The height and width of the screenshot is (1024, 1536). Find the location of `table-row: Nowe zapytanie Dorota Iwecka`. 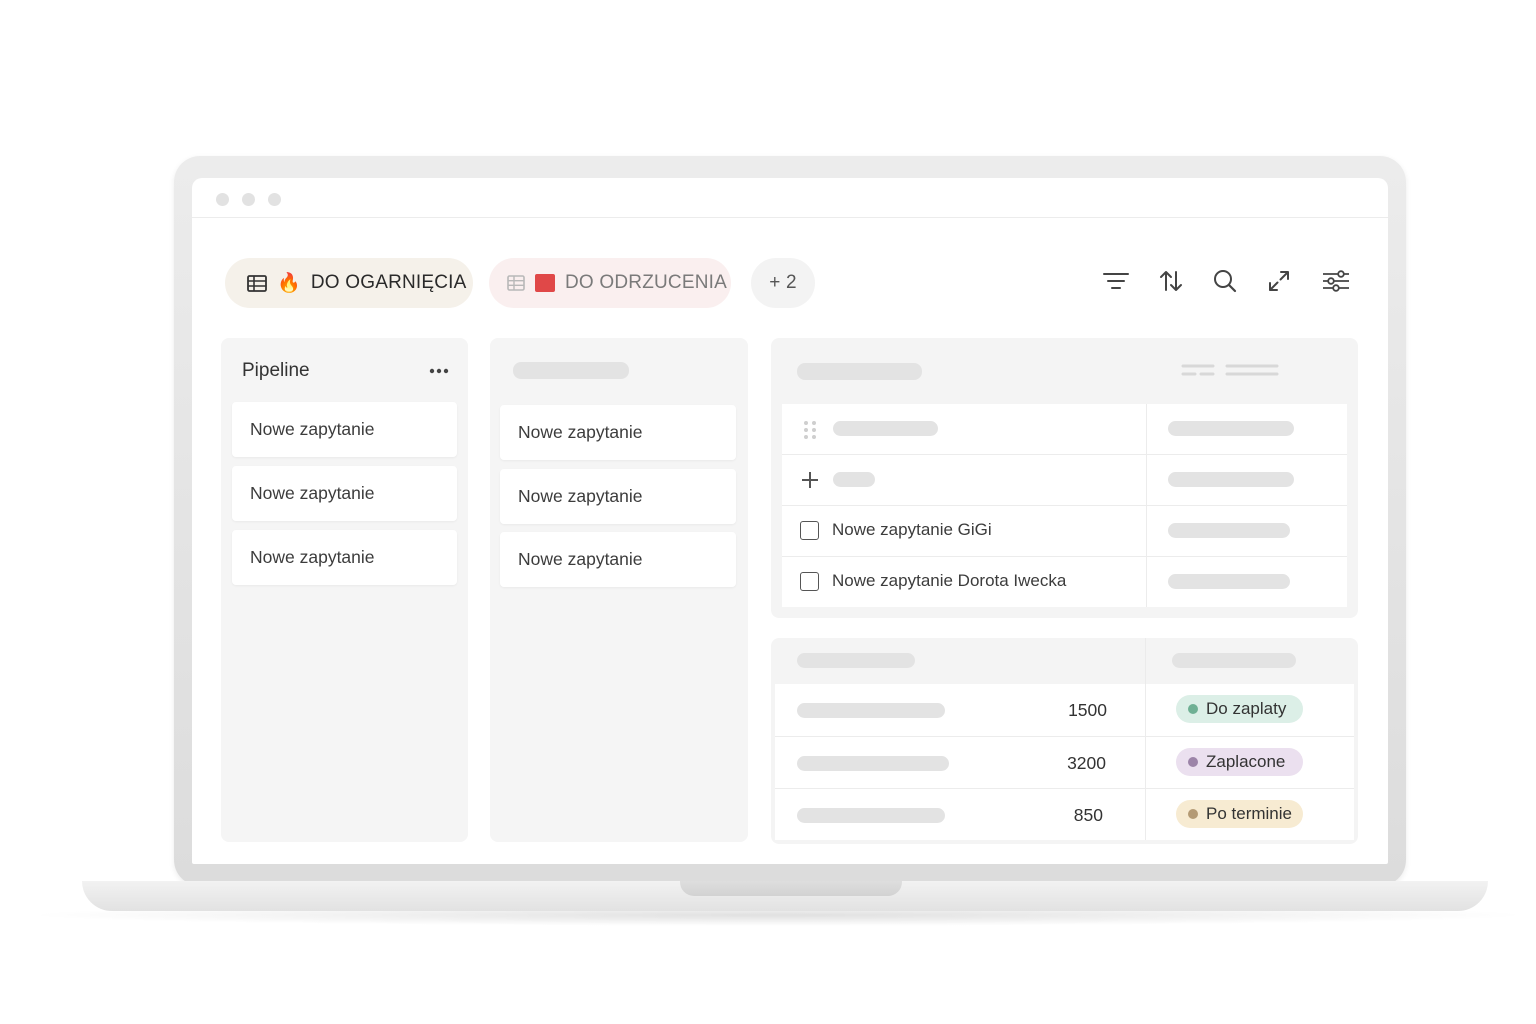

table-row: Nowe zapytanie Dorota Iwecka is located at coordinates (1064, 581).